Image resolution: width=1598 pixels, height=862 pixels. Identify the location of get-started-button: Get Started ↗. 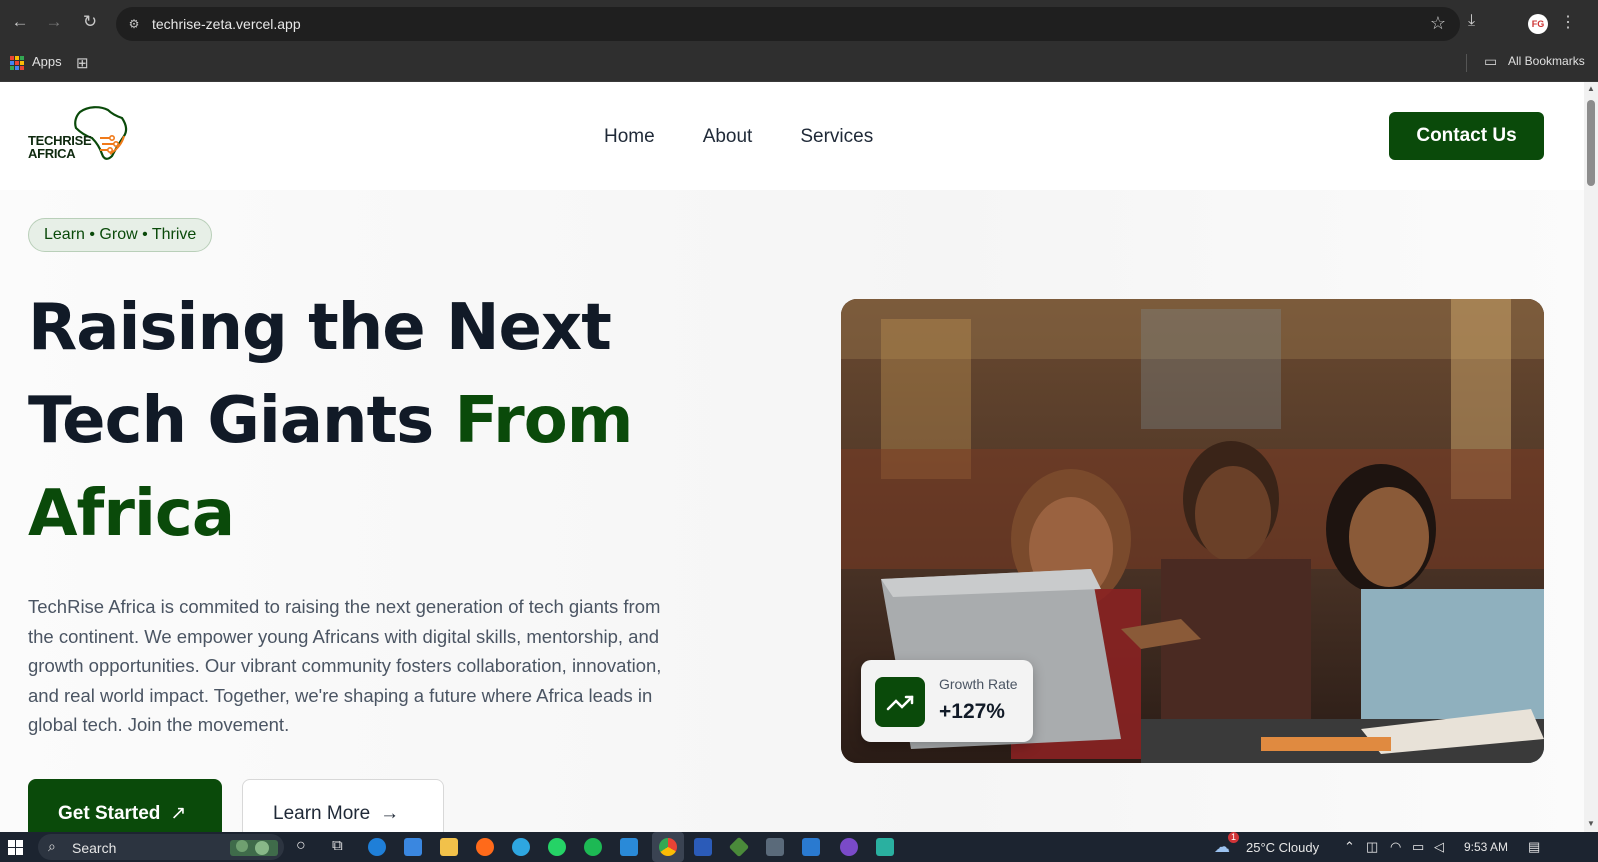
(125, 805).